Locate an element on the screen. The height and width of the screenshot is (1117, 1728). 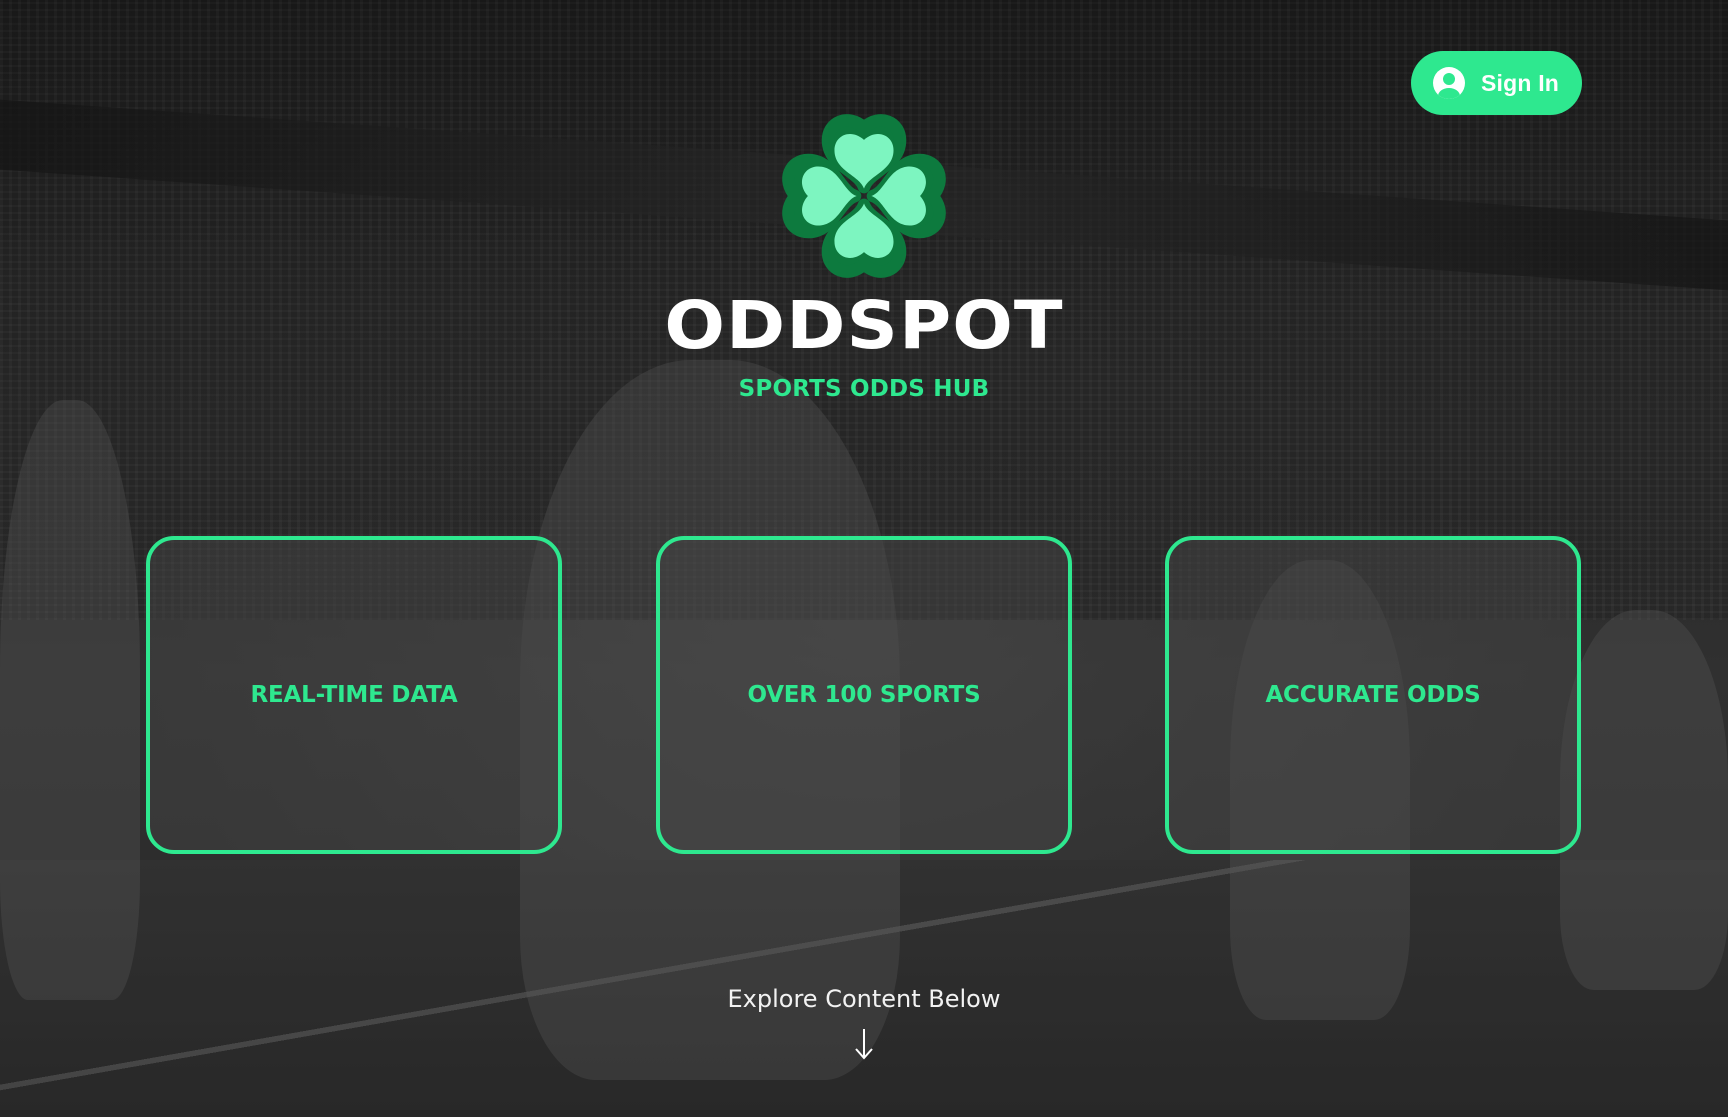
arrow-down-icon is located at coordinates (864, 1044).